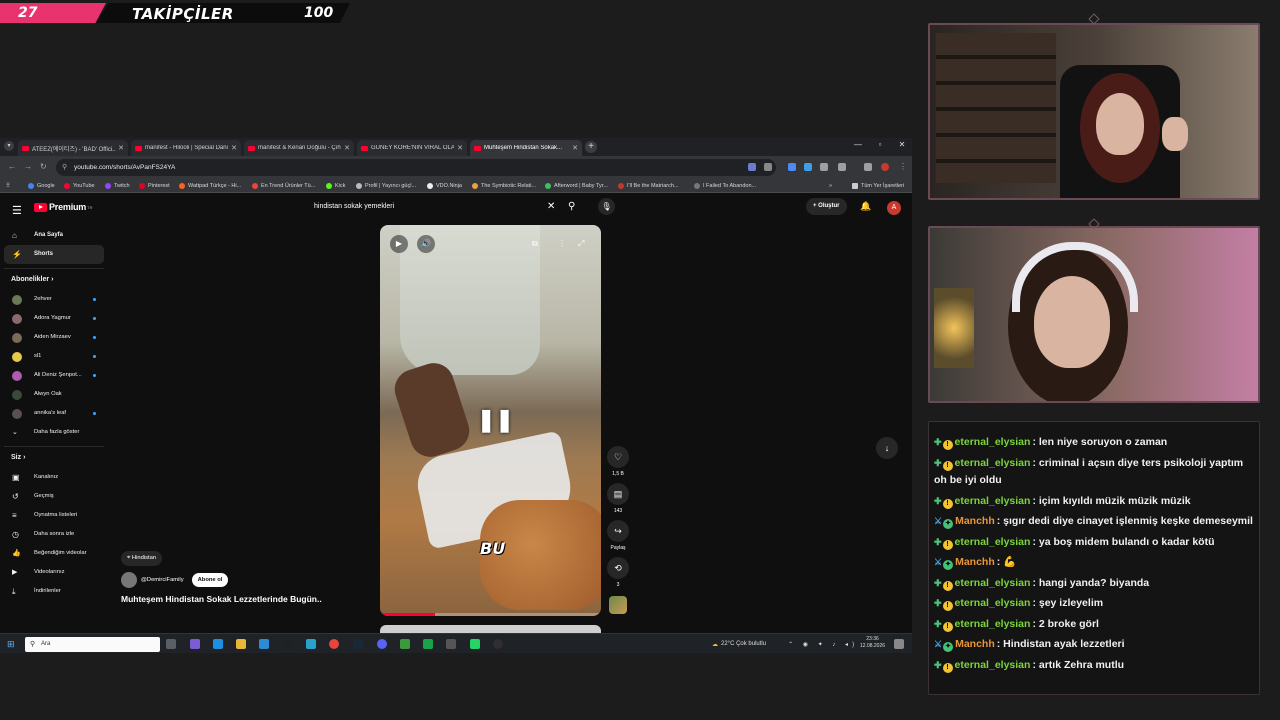  What do you see at coordinates (606, 206) in the screenshot?
I see `microphone-icon: 🎙` at bounding box center [606, 206].